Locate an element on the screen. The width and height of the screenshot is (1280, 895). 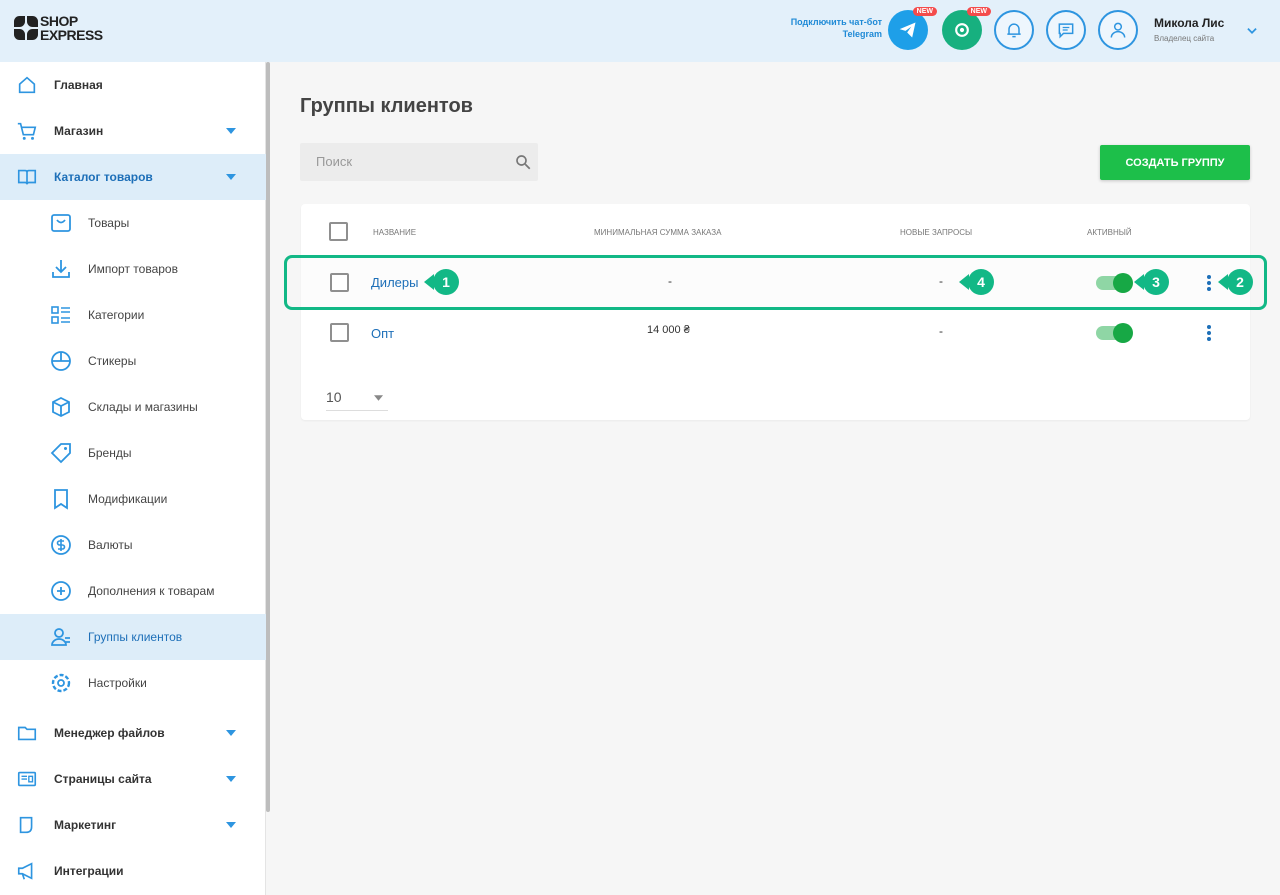
annotation-marker: 3 is located at coordinates (1151, 282).